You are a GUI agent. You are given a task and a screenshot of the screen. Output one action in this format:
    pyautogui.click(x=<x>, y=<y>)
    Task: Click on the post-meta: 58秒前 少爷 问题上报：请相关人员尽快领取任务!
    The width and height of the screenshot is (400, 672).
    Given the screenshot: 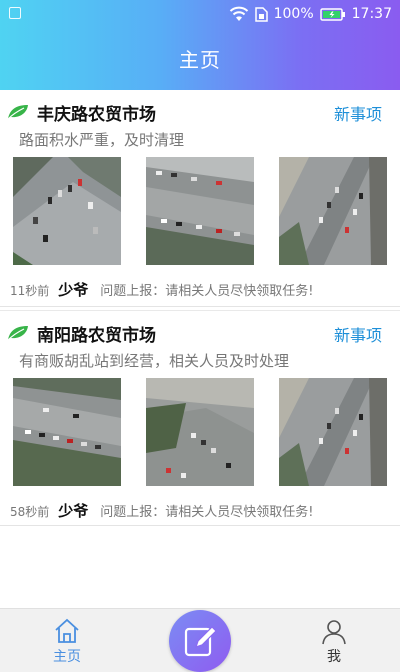 What is the action you would take?
    pyautogui.click(x=162, y=511)
    